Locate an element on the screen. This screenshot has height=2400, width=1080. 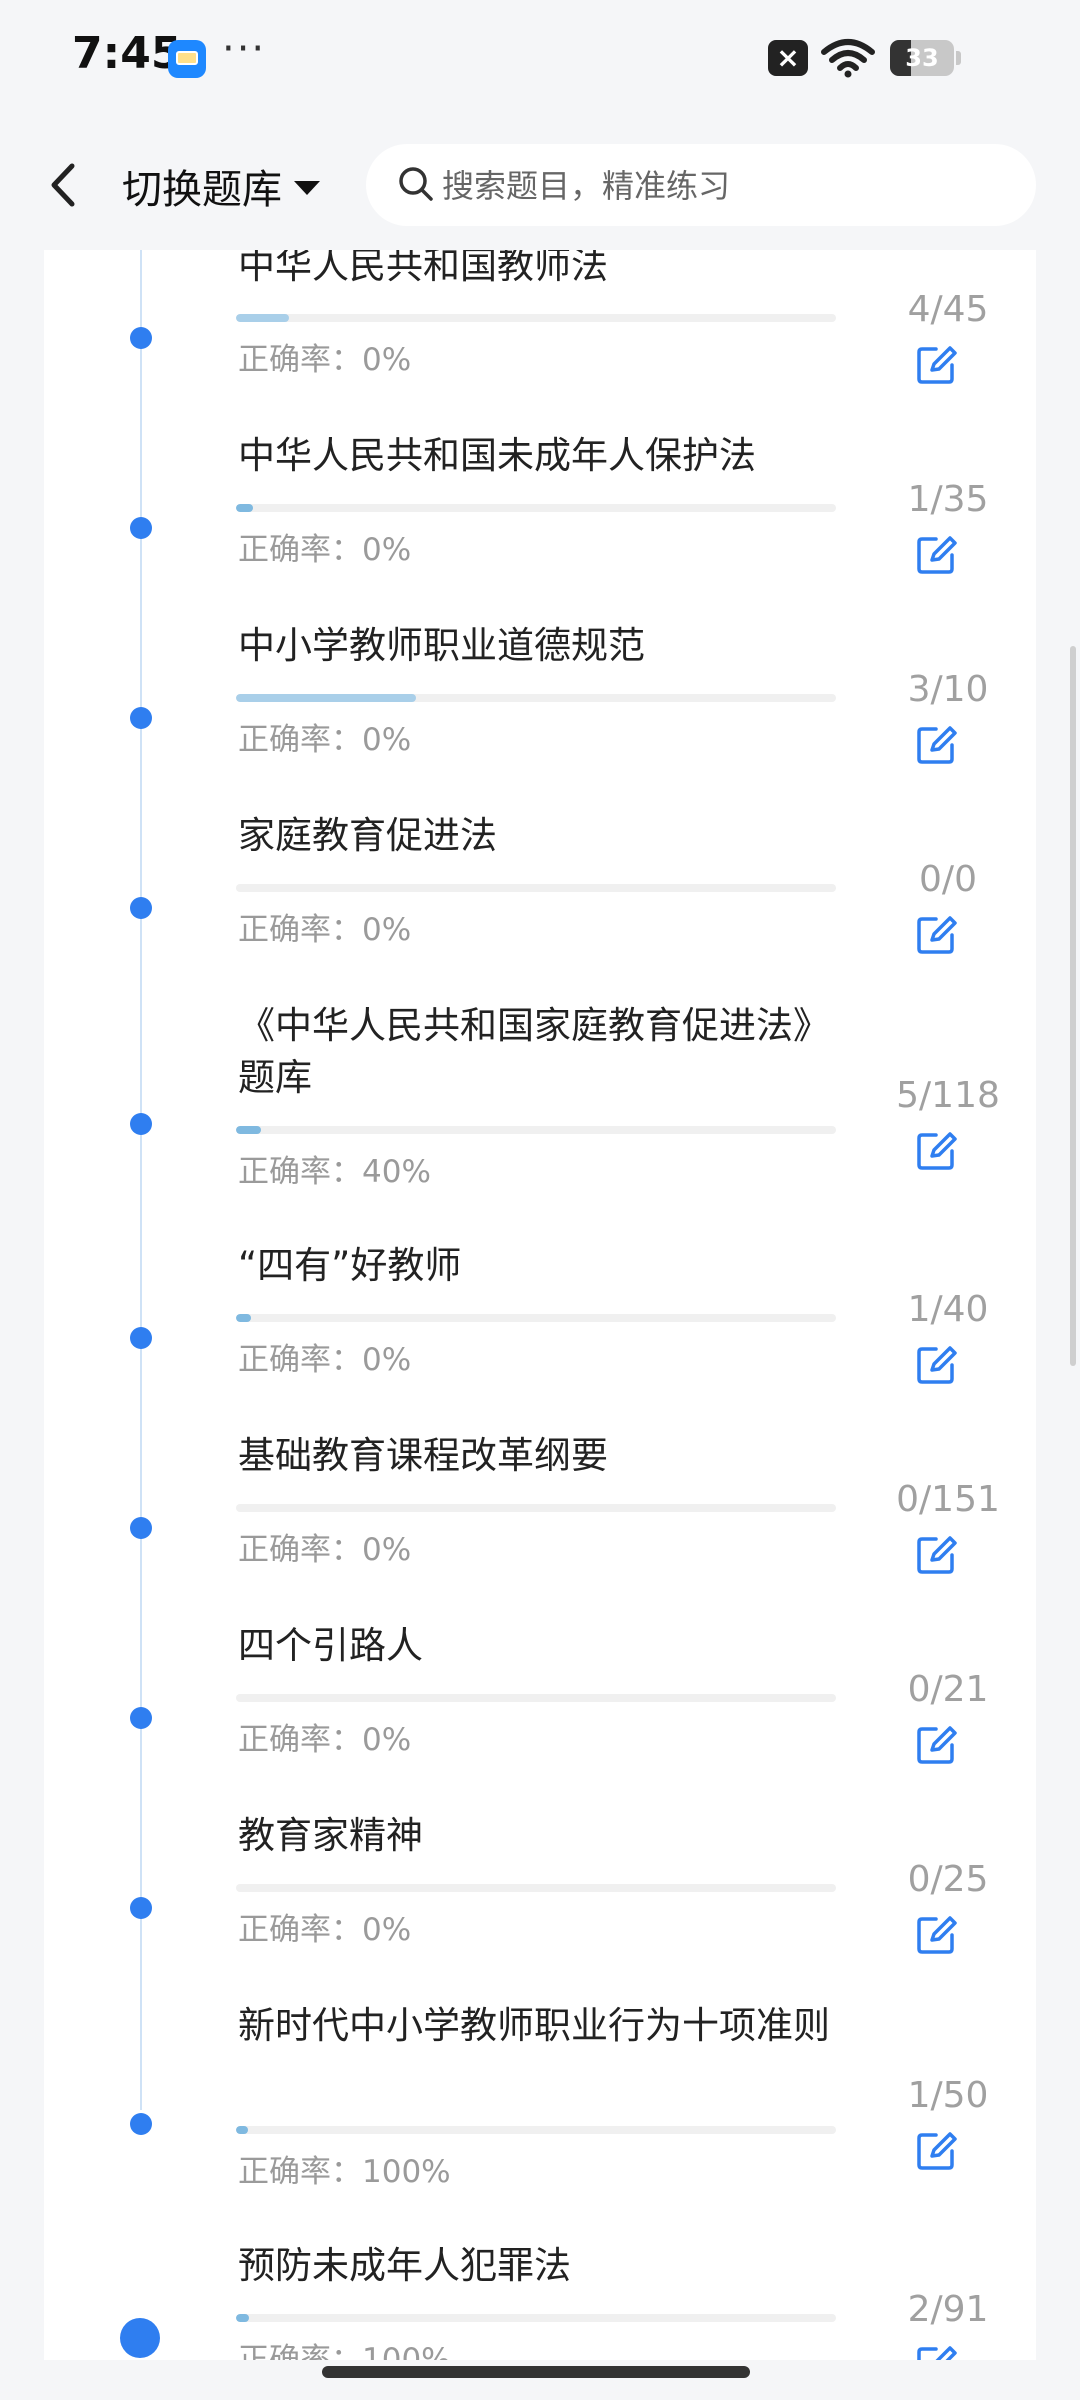
list-item: 中小学教师职业道德规范正确率：0% 3/10 is located at coordinates (540, 711).